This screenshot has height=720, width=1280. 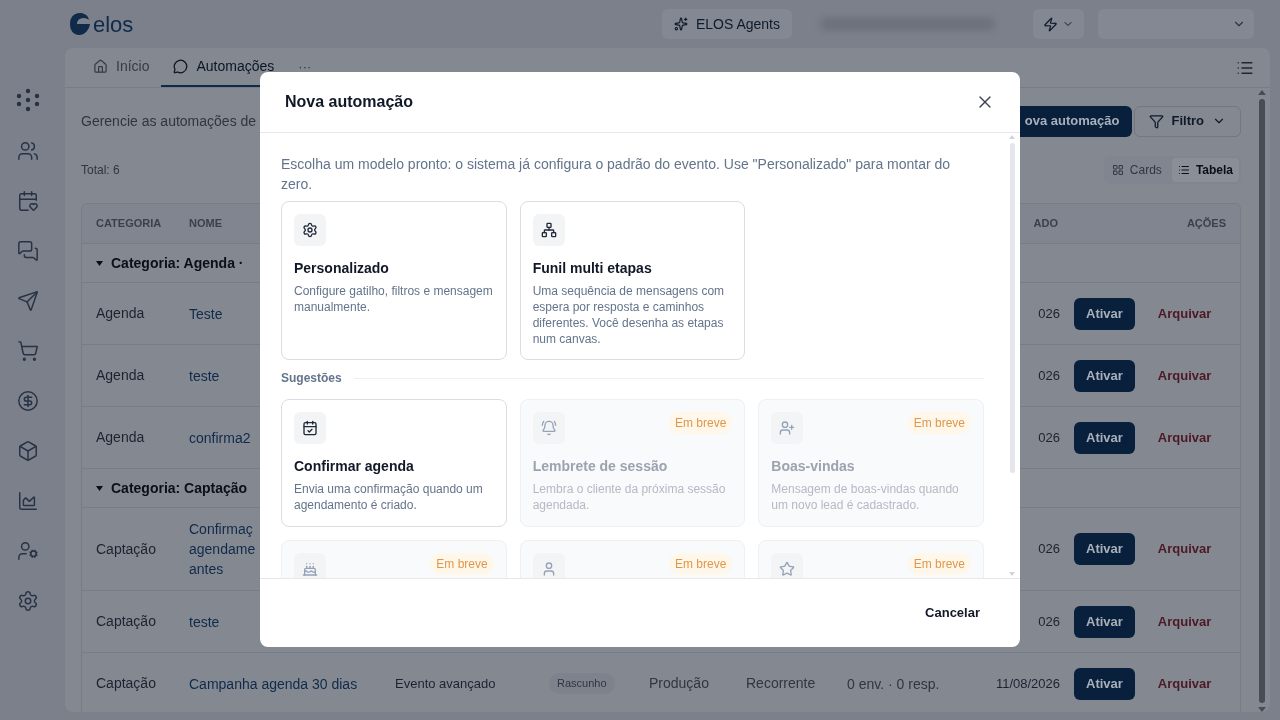 What do you see at coordinates (80, 24) in the screenshot?
I see `logo-icon` at bounding box center [80, 24].